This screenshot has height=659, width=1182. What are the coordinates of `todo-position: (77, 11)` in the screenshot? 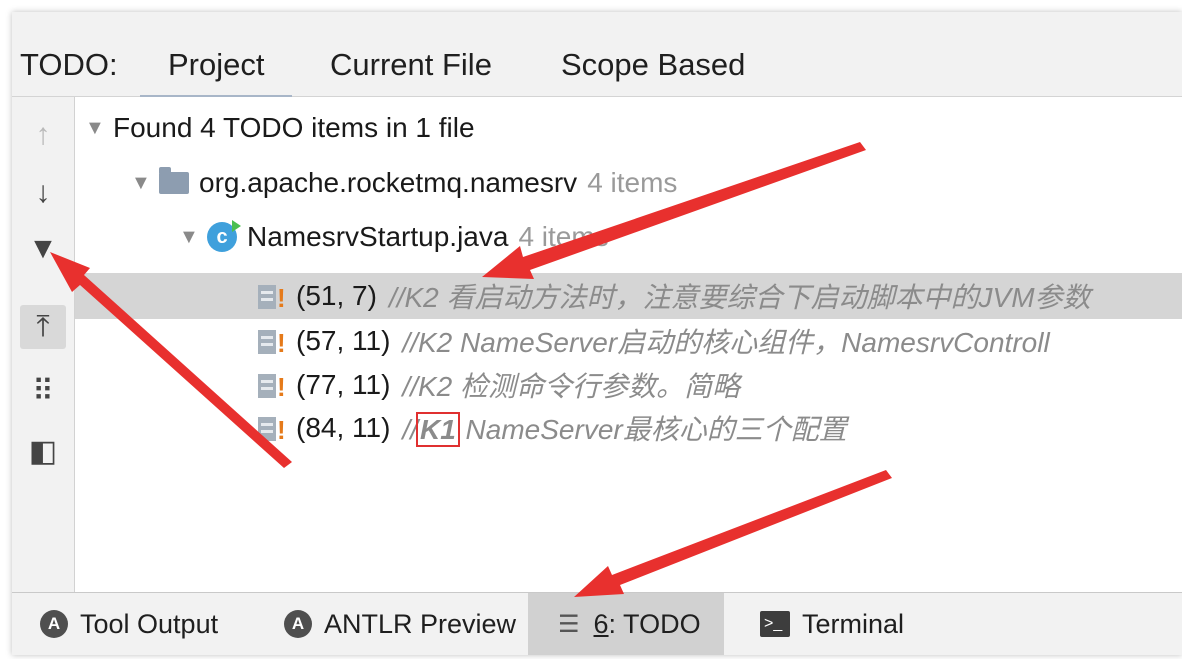 It's located at (343, 384).